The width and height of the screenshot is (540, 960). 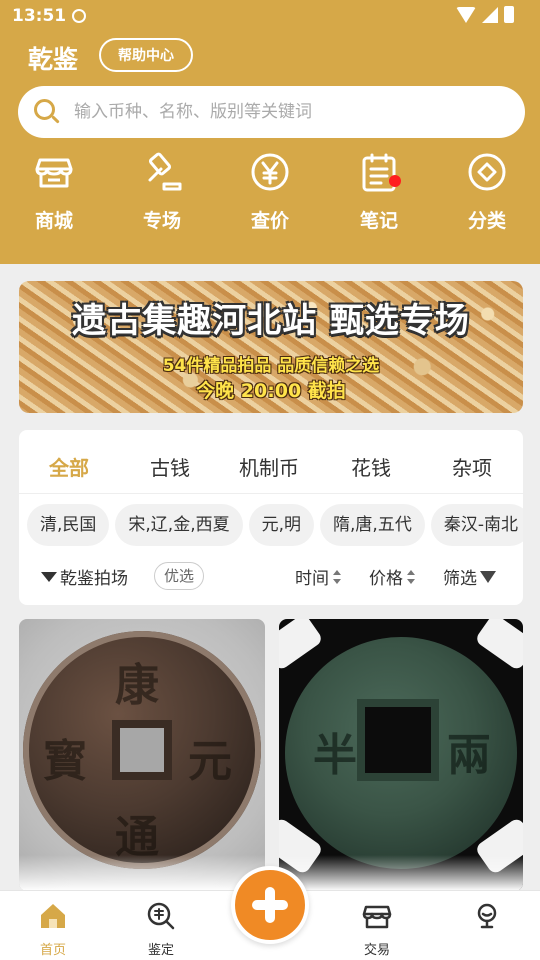 I want to click on search-input, so click(x=299, y=112).